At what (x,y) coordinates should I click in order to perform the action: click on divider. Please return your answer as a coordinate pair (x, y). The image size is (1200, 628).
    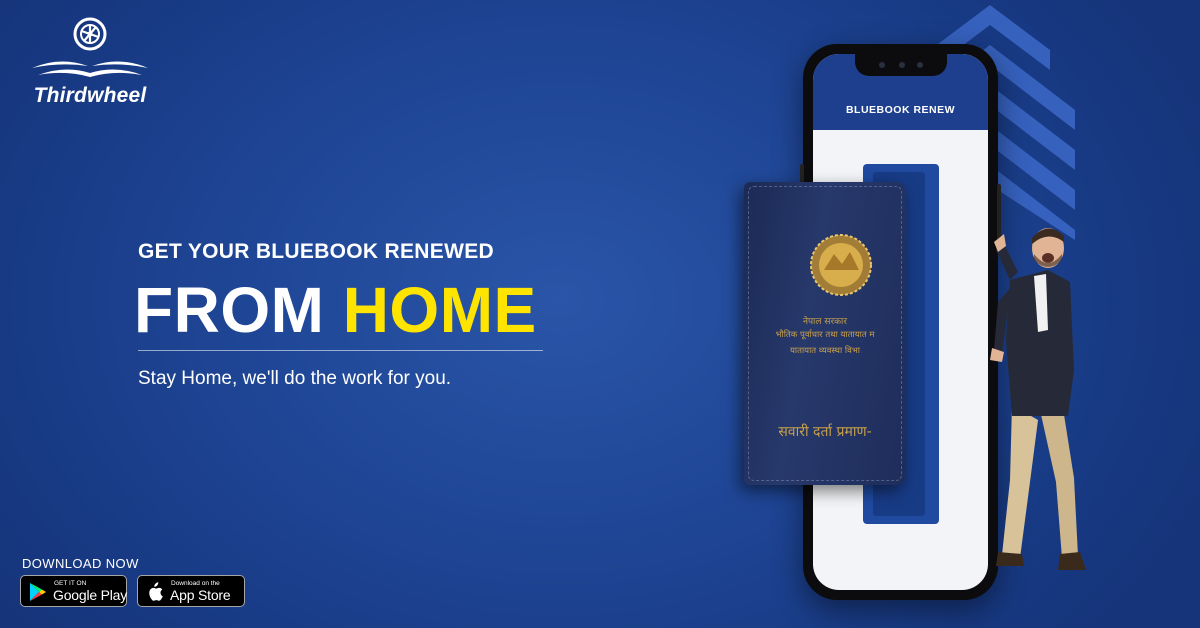
    Looking at the image, I should click on (340, 350).